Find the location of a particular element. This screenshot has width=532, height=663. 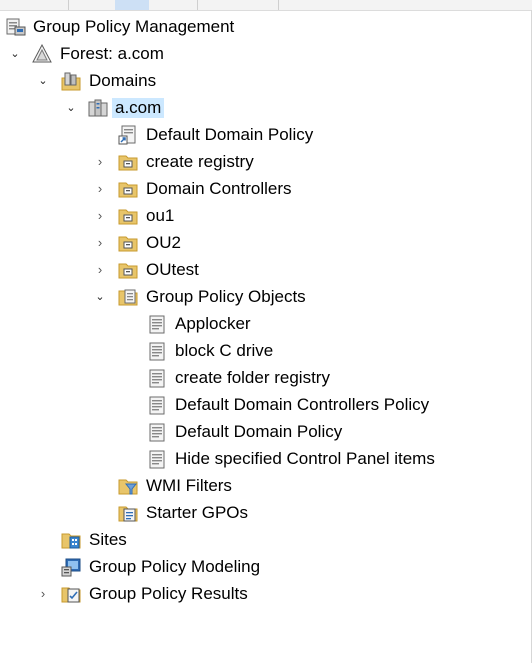

tree-node-label: OUtest is located at coordinates (172, 269).